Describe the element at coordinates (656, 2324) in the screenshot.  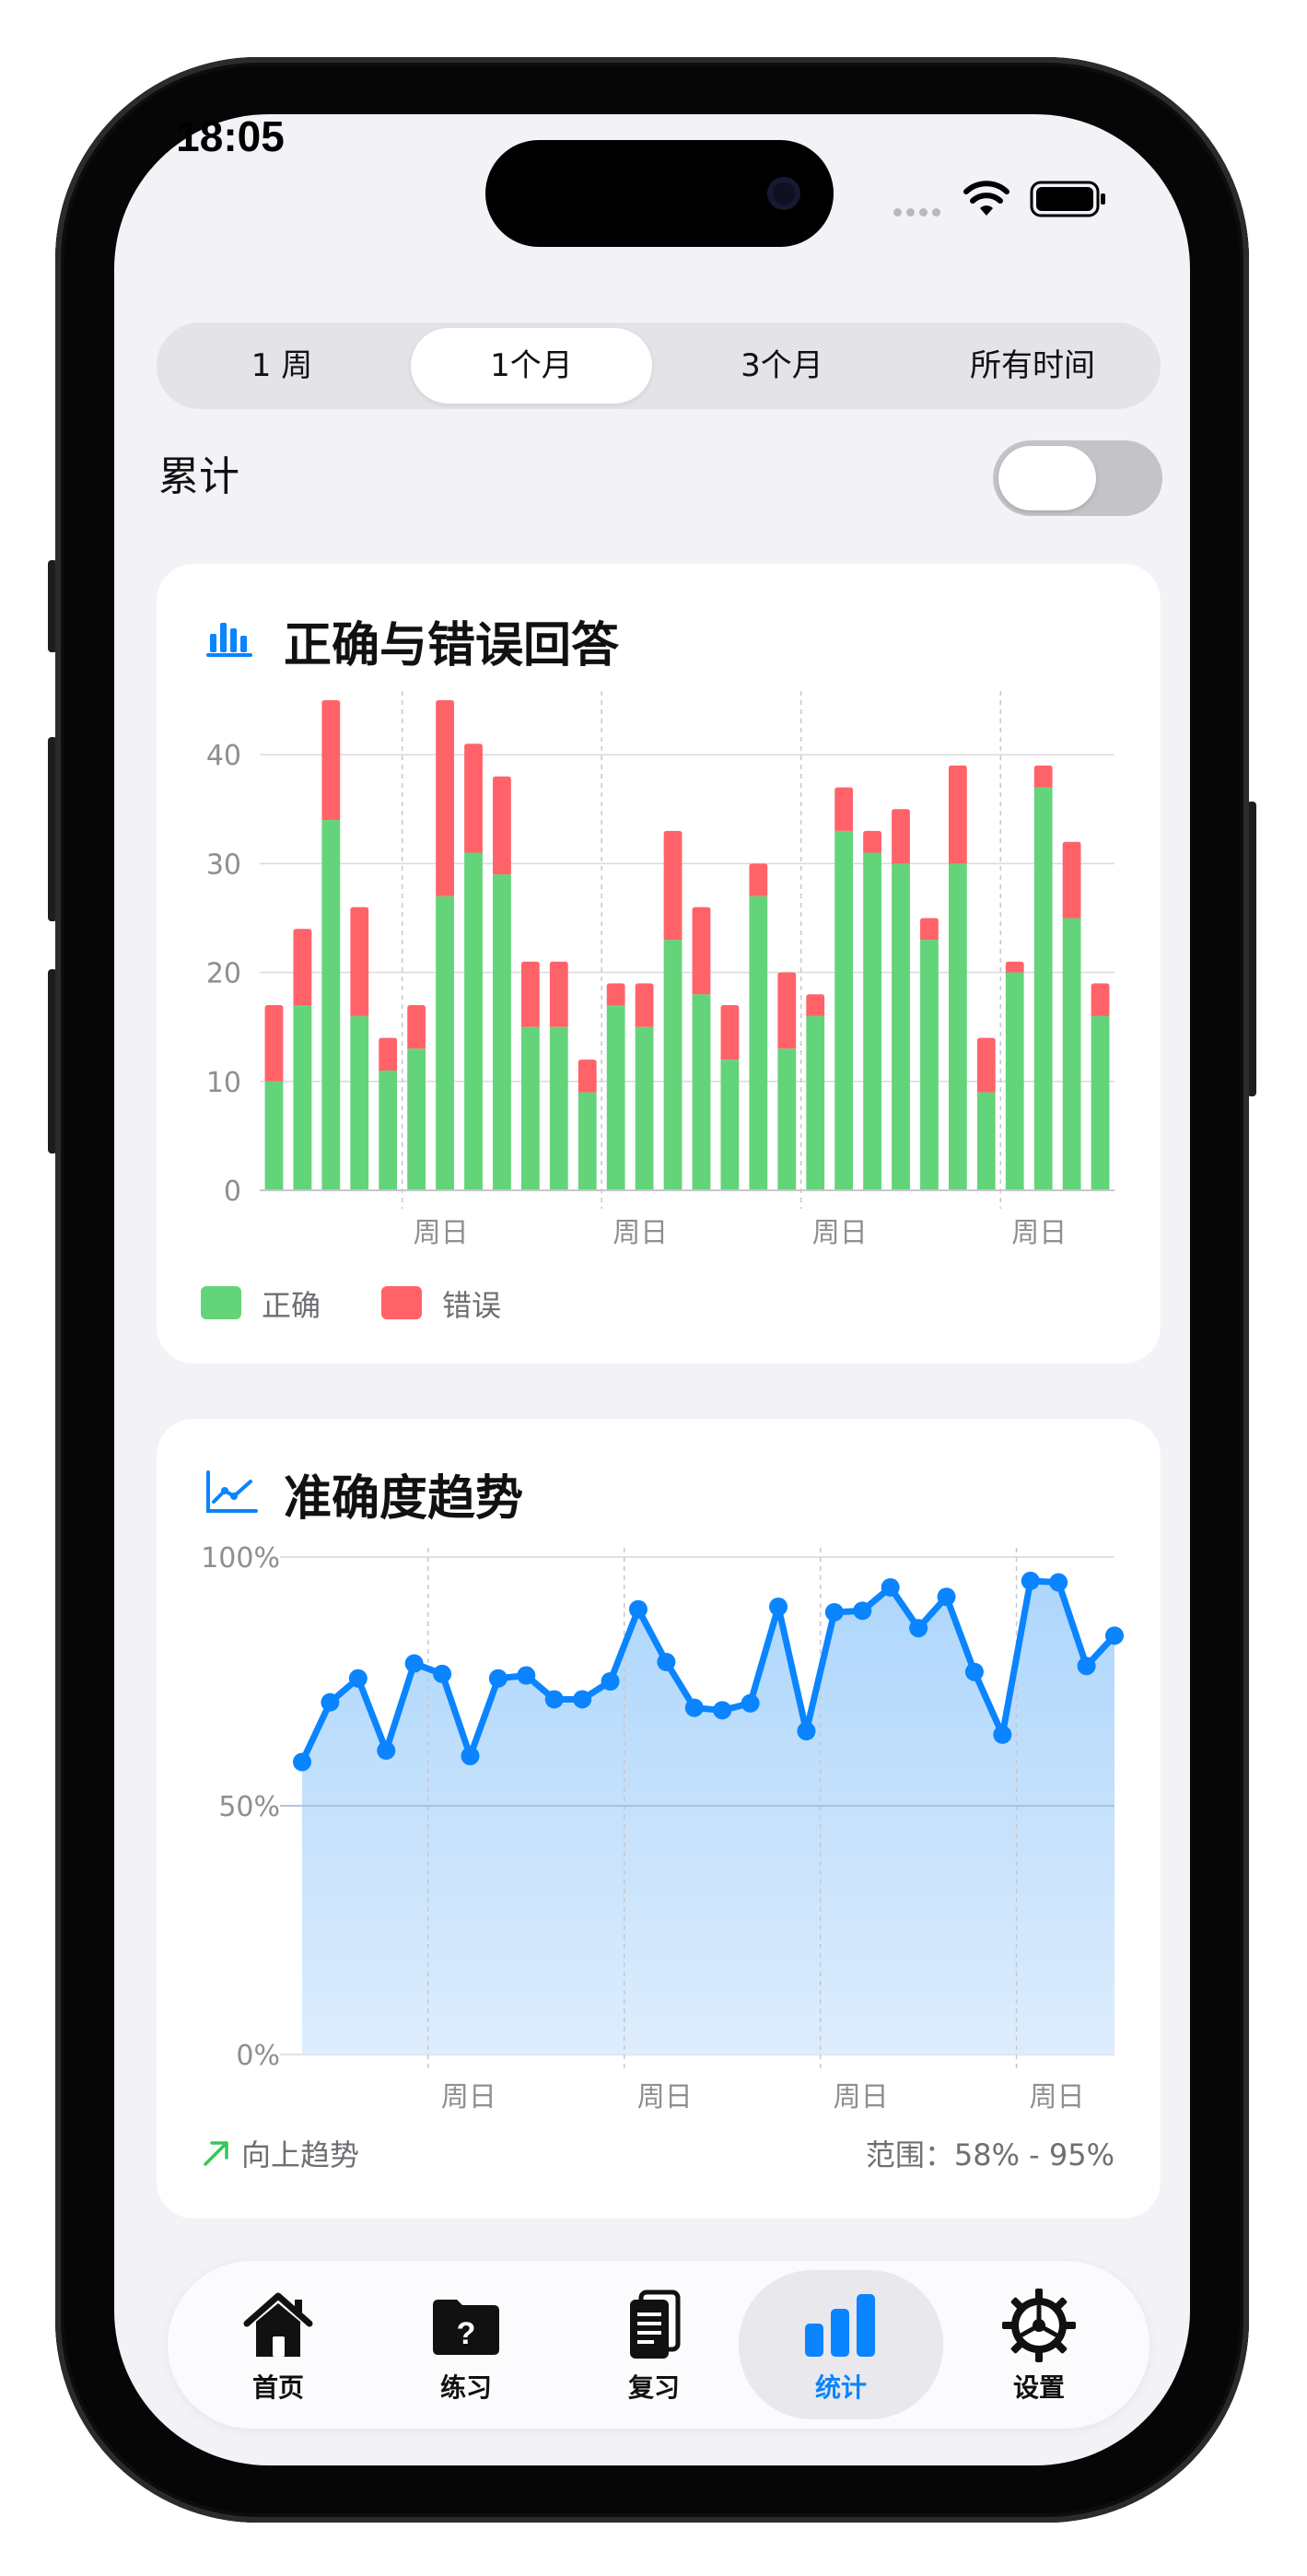
I see `document-stack-icon` at that location.